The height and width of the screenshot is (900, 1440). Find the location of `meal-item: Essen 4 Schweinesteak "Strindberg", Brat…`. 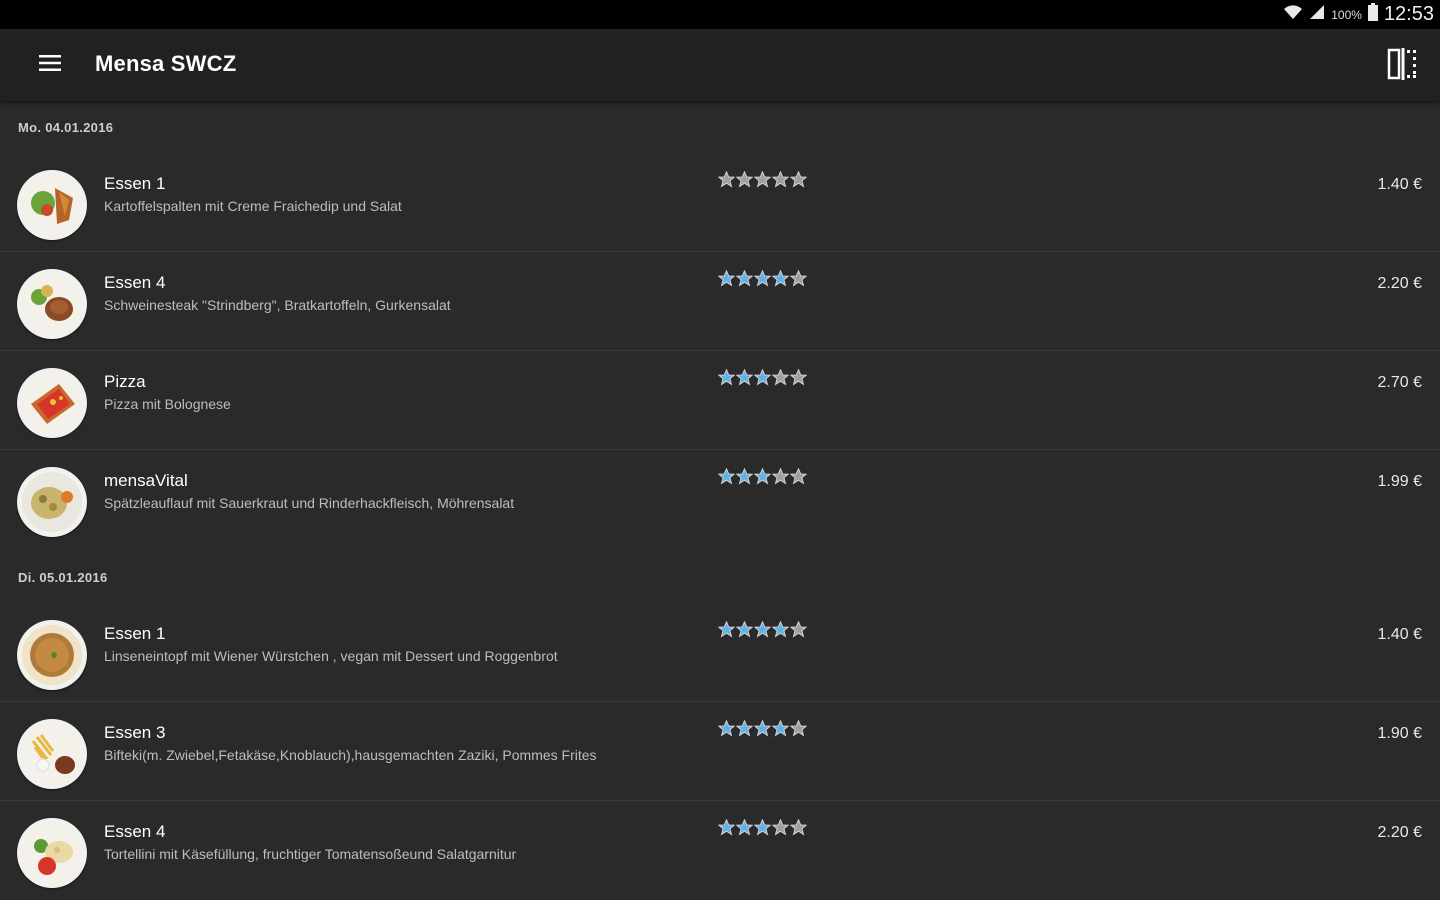

meal-item: Essen 4 Schweinesteak "Strindberg", Brat… is located at coordinates (720, 301).